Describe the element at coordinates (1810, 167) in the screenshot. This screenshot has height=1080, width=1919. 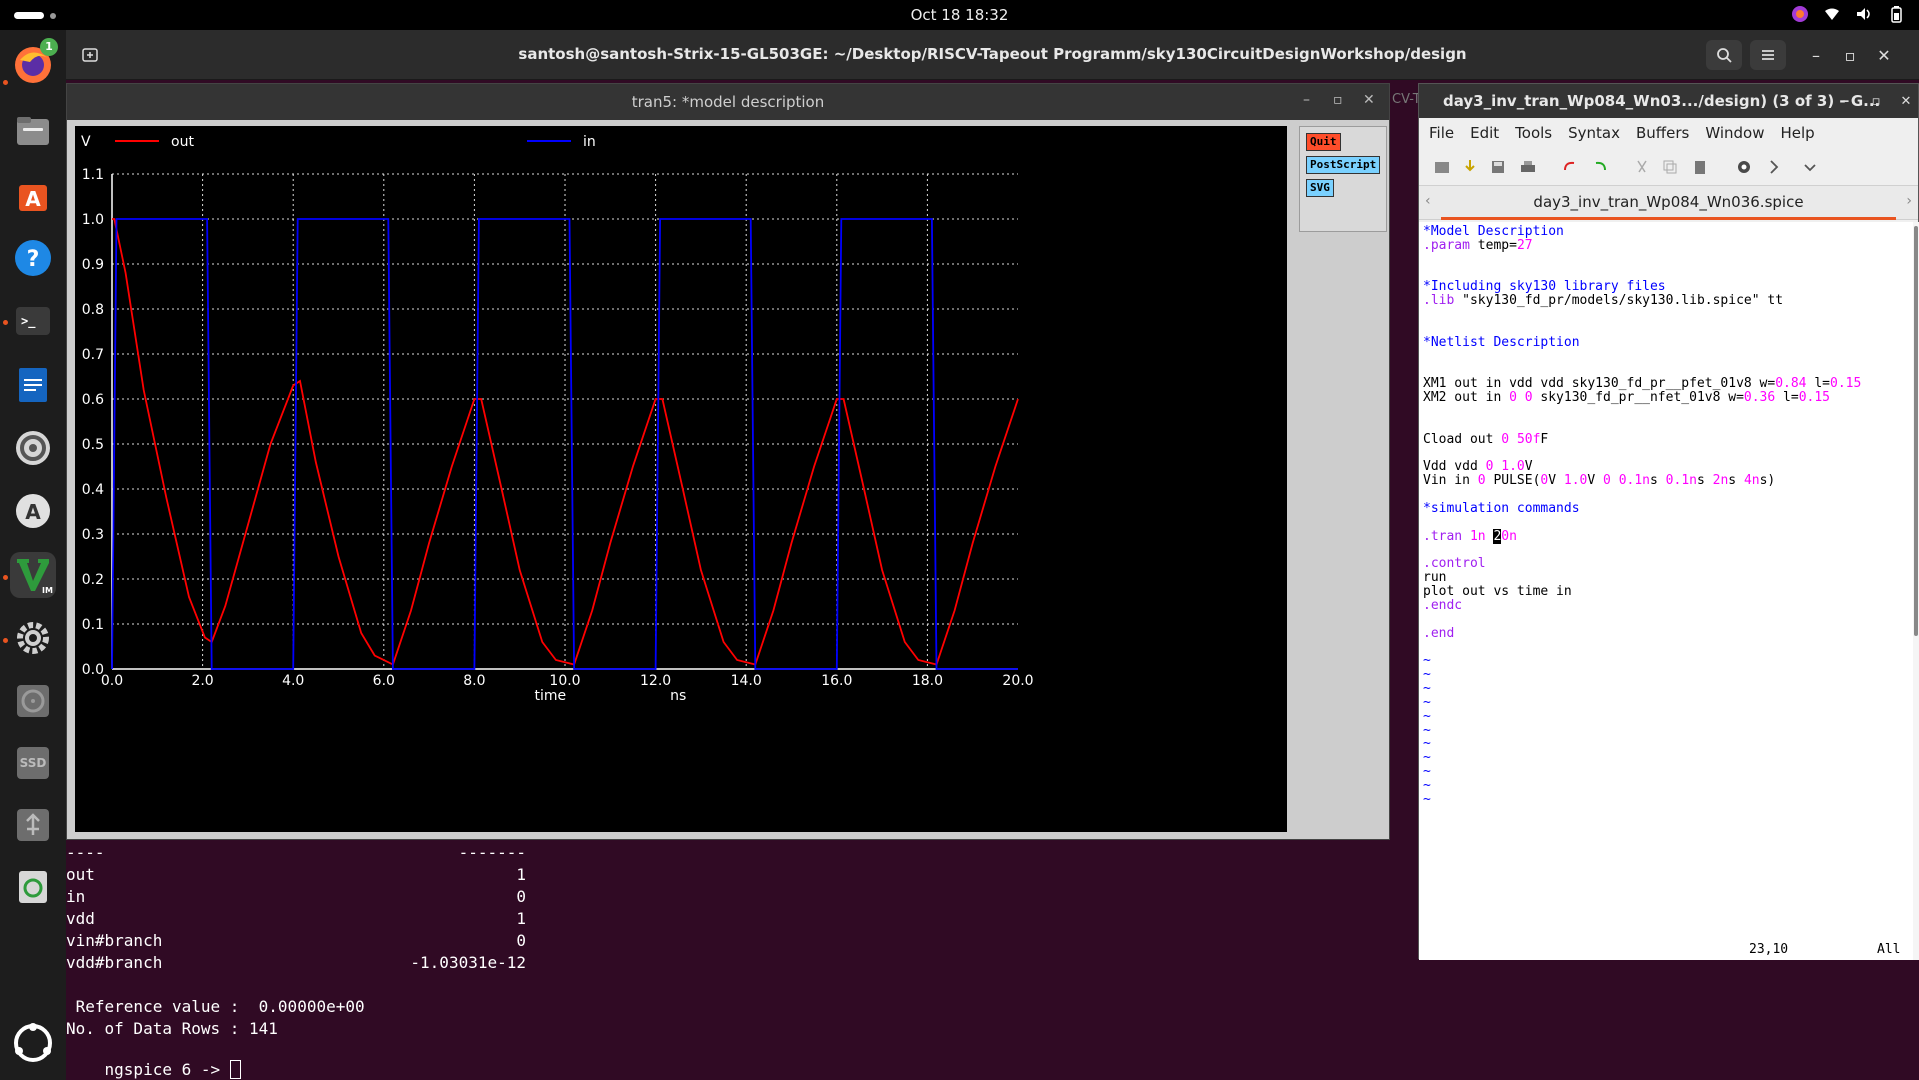
I see `chevron-down-icon` at that location.